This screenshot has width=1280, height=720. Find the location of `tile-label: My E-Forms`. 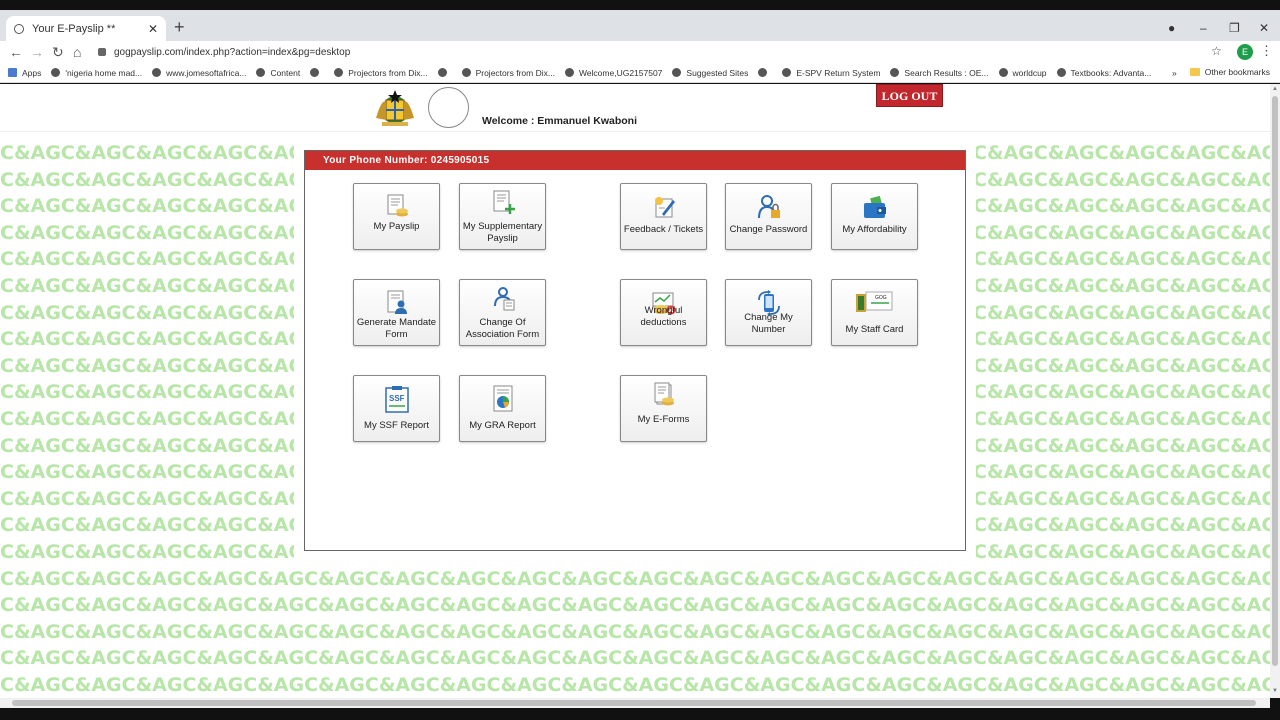

tile-label: My E-Forms is located at coordinates (663, 419).